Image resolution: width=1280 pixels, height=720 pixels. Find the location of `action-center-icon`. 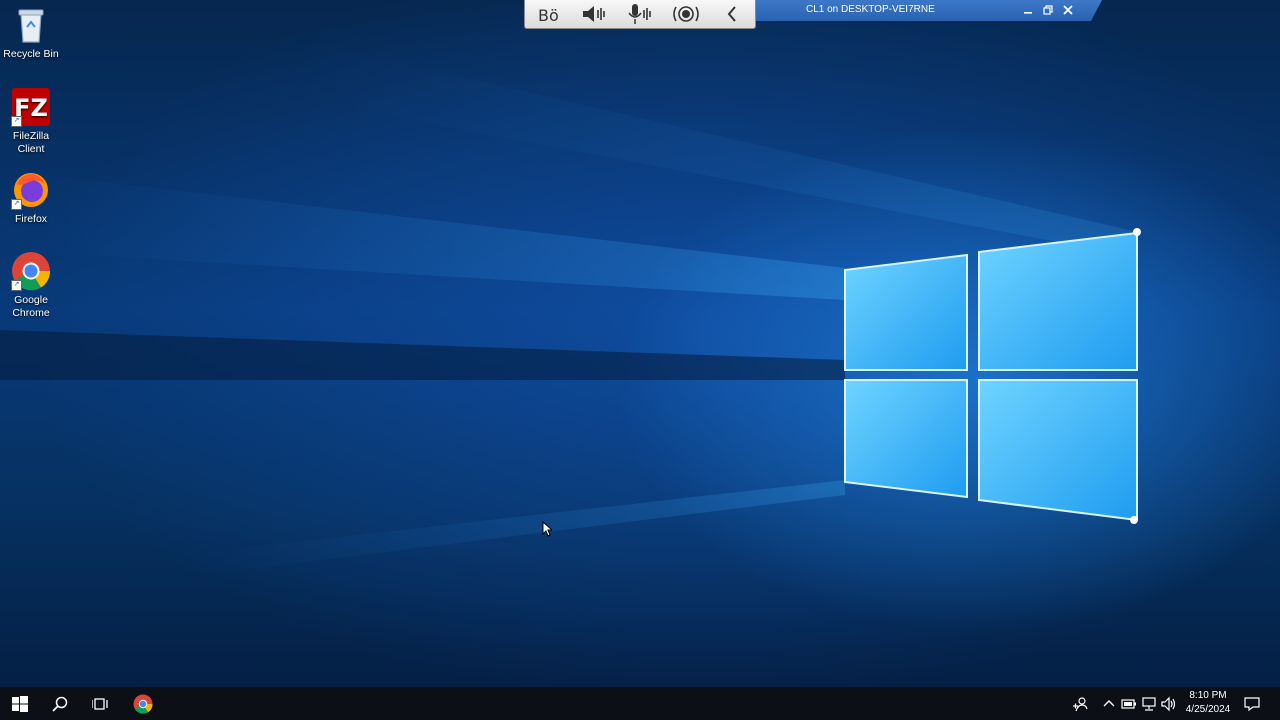

action-center-icon is located at coordinates (1252, 704).